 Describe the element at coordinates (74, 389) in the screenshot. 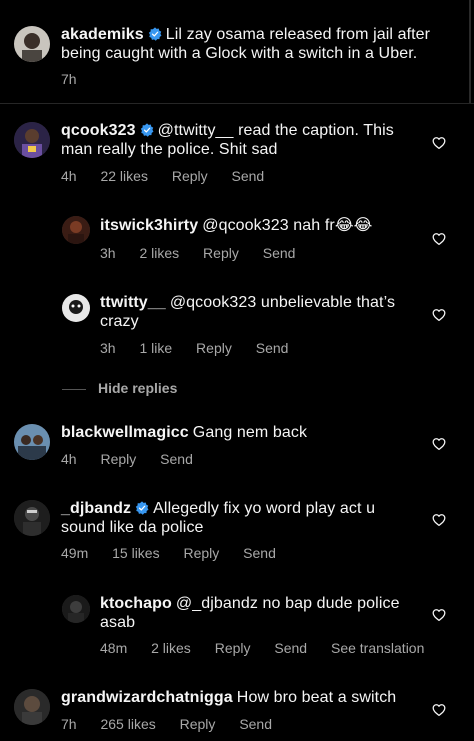

I see `hide-replies-line` at that location.